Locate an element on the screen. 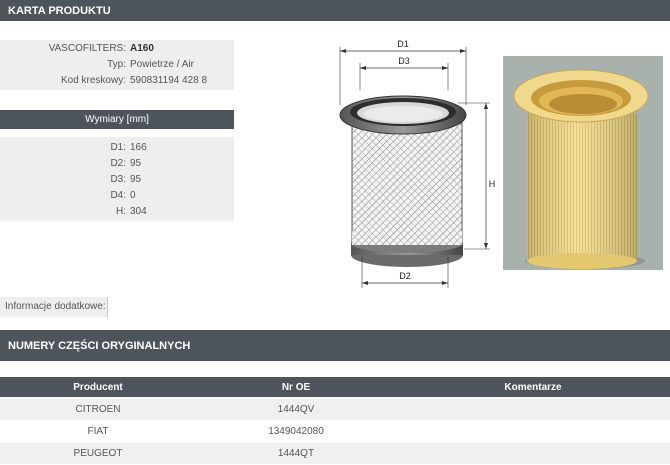 The image size is (670, 465). label-d3: D3 is located at coordinates (404, 61).